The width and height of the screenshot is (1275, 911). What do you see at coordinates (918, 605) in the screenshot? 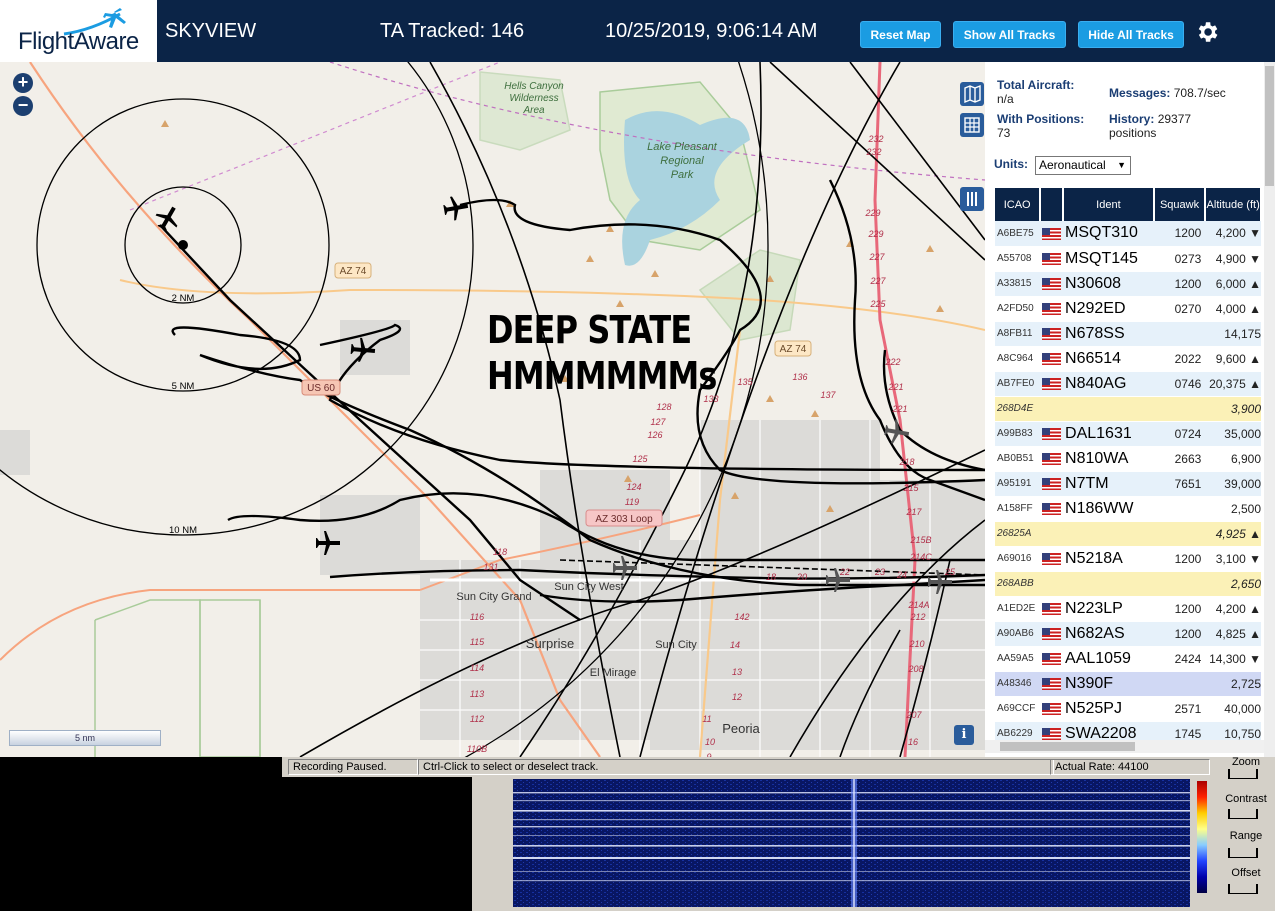
I see `highway-exit-number: 214A` at bounding box center [918, 605].